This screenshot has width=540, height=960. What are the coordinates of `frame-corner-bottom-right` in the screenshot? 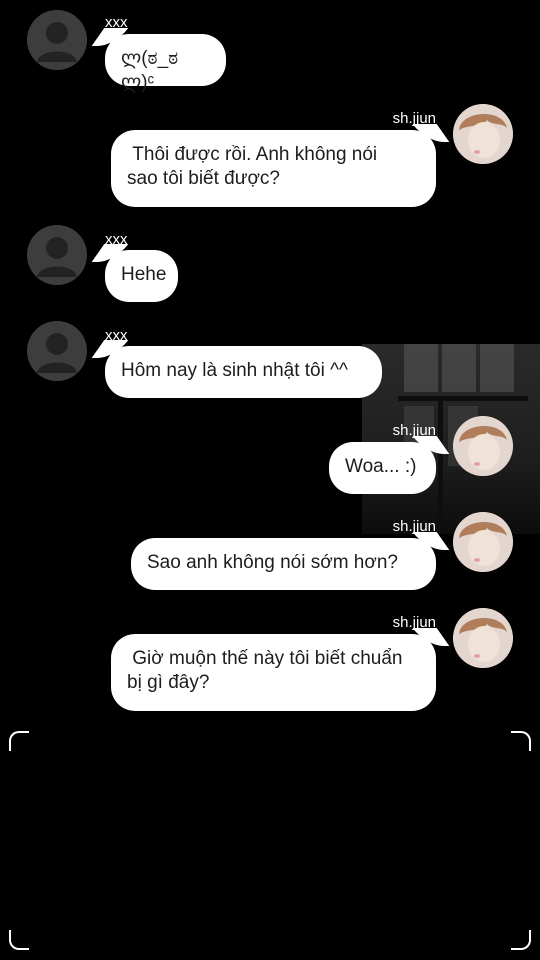 It's located at (521, 940).